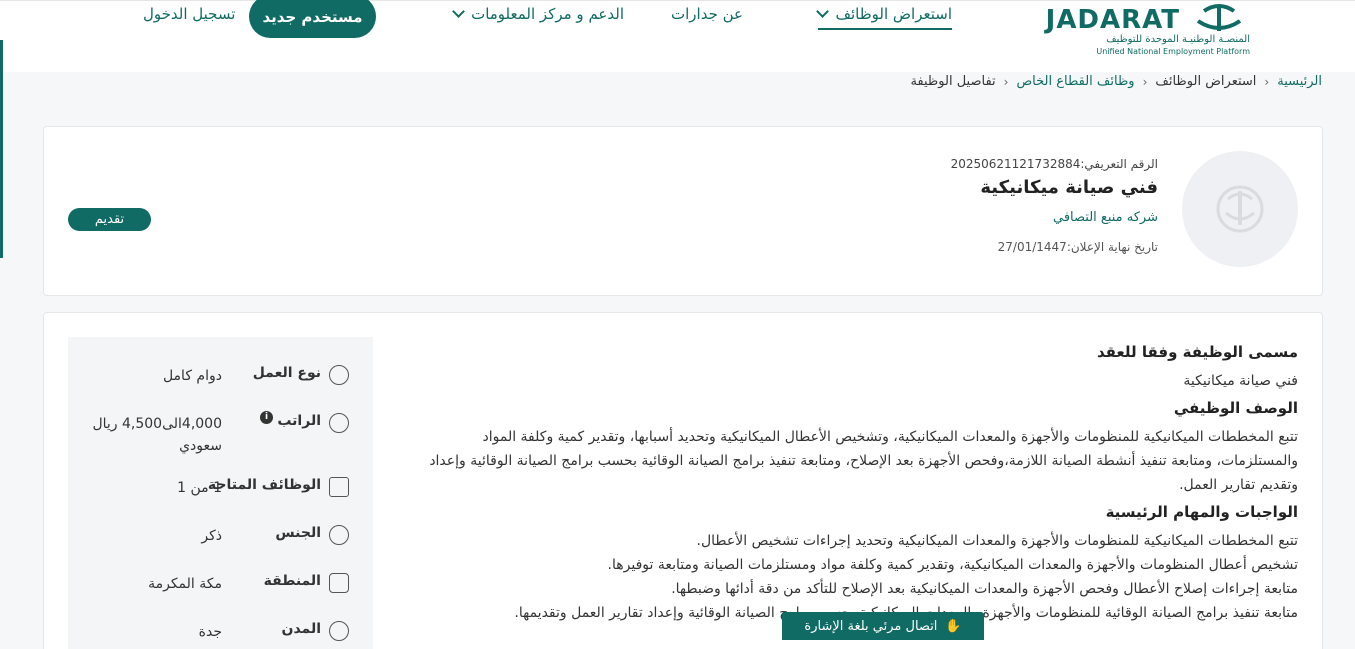 This screenshot has height=649, width=1355. I want to click on city-value: جدة, so click(210, 632).